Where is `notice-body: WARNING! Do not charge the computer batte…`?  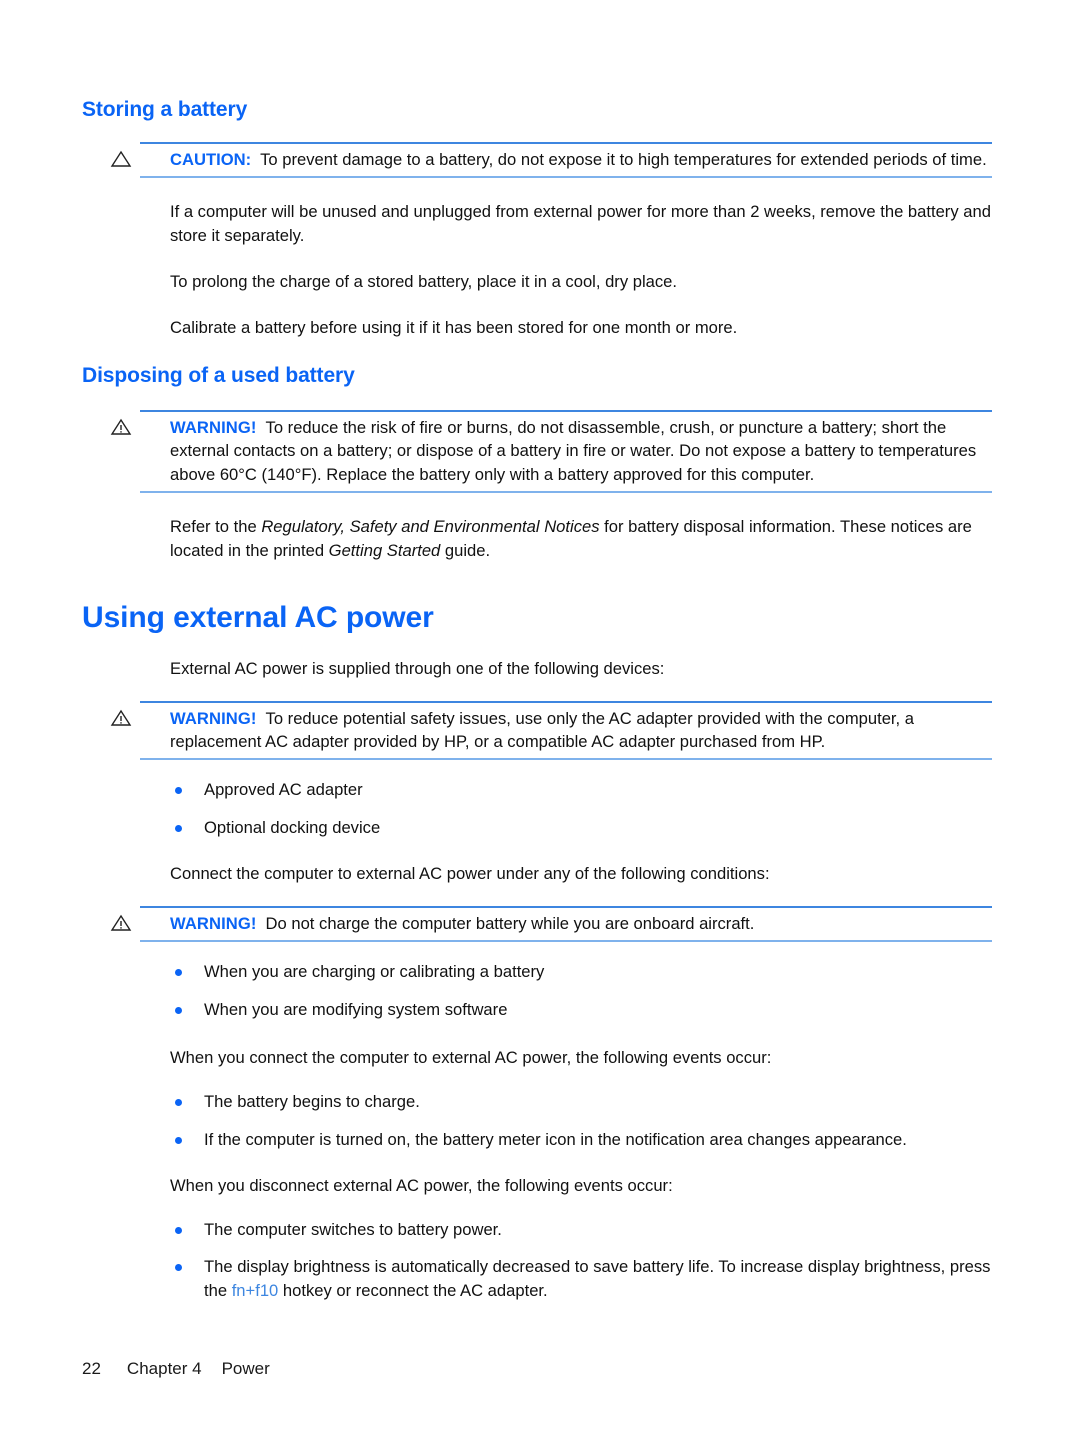 notice-body: WARNING! Do not charge the computer batte… is located at coordinates (551, 924).